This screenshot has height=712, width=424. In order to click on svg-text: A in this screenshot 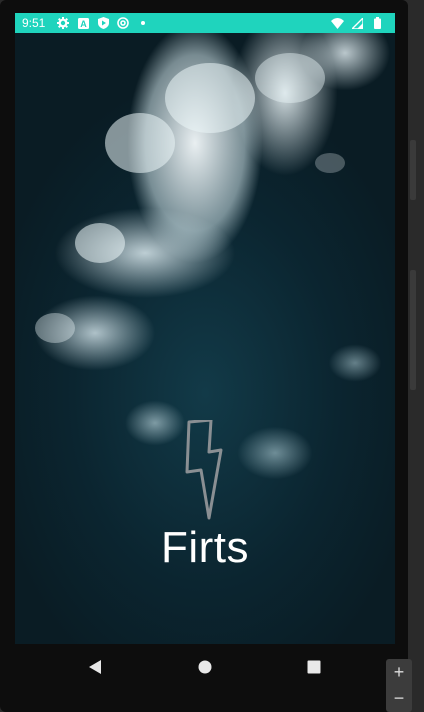, I will do `click(83, 24)`.